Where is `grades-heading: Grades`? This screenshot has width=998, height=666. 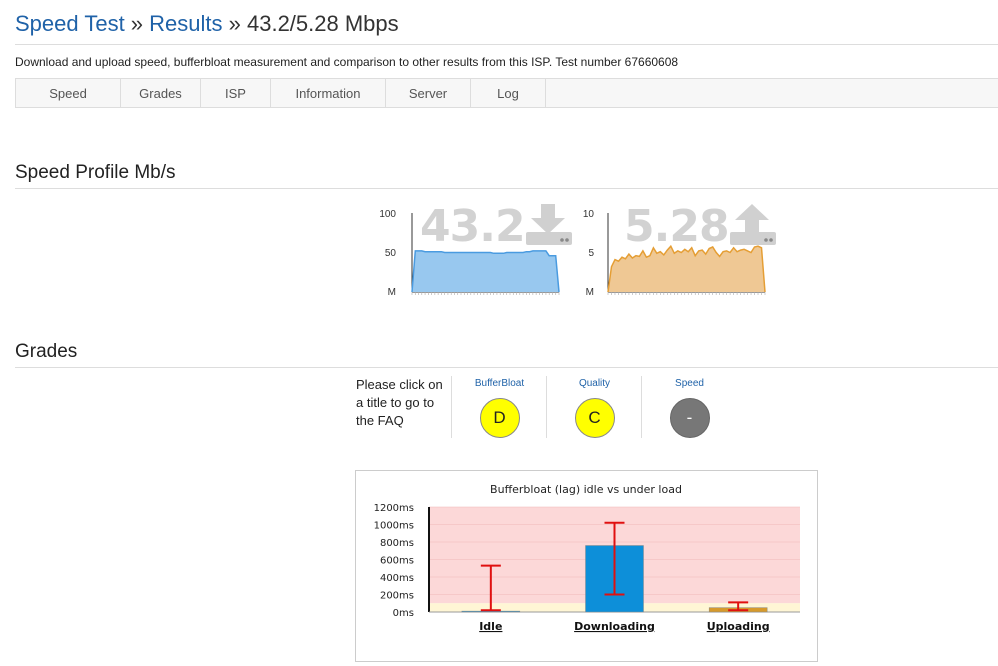
grades-heading: Grades is located at coordinates (46, 351).